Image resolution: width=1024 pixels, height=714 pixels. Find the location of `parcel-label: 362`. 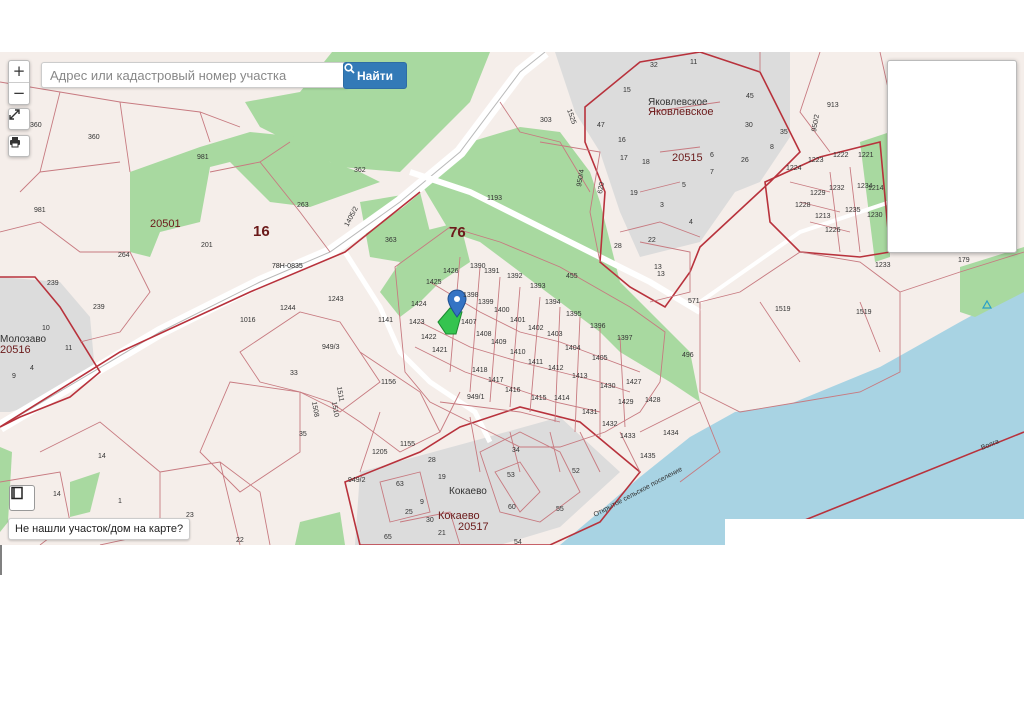

parcel-label: 362 is located at coordinates (360, 170).